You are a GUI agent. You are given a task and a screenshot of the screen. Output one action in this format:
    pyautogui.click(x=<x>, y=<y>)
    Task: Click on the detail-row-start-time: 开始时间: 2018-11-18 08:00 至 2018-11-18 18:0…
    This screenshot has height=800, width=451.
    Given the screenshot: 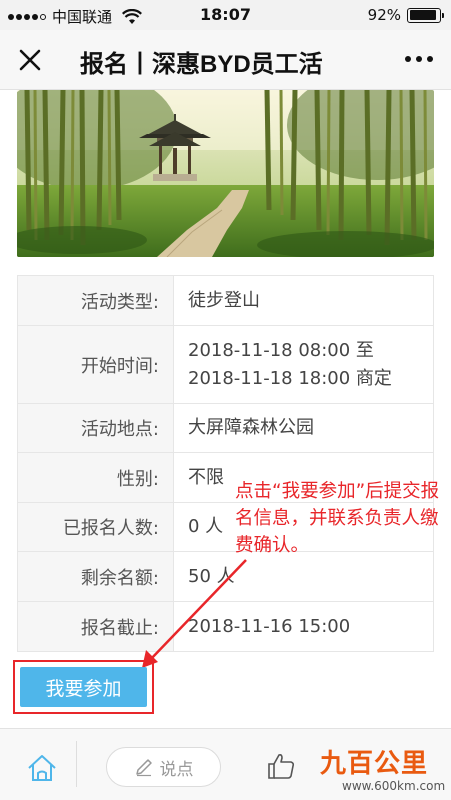 What is the action you would take?
    pyautogui.click(x=225, y=365)
    